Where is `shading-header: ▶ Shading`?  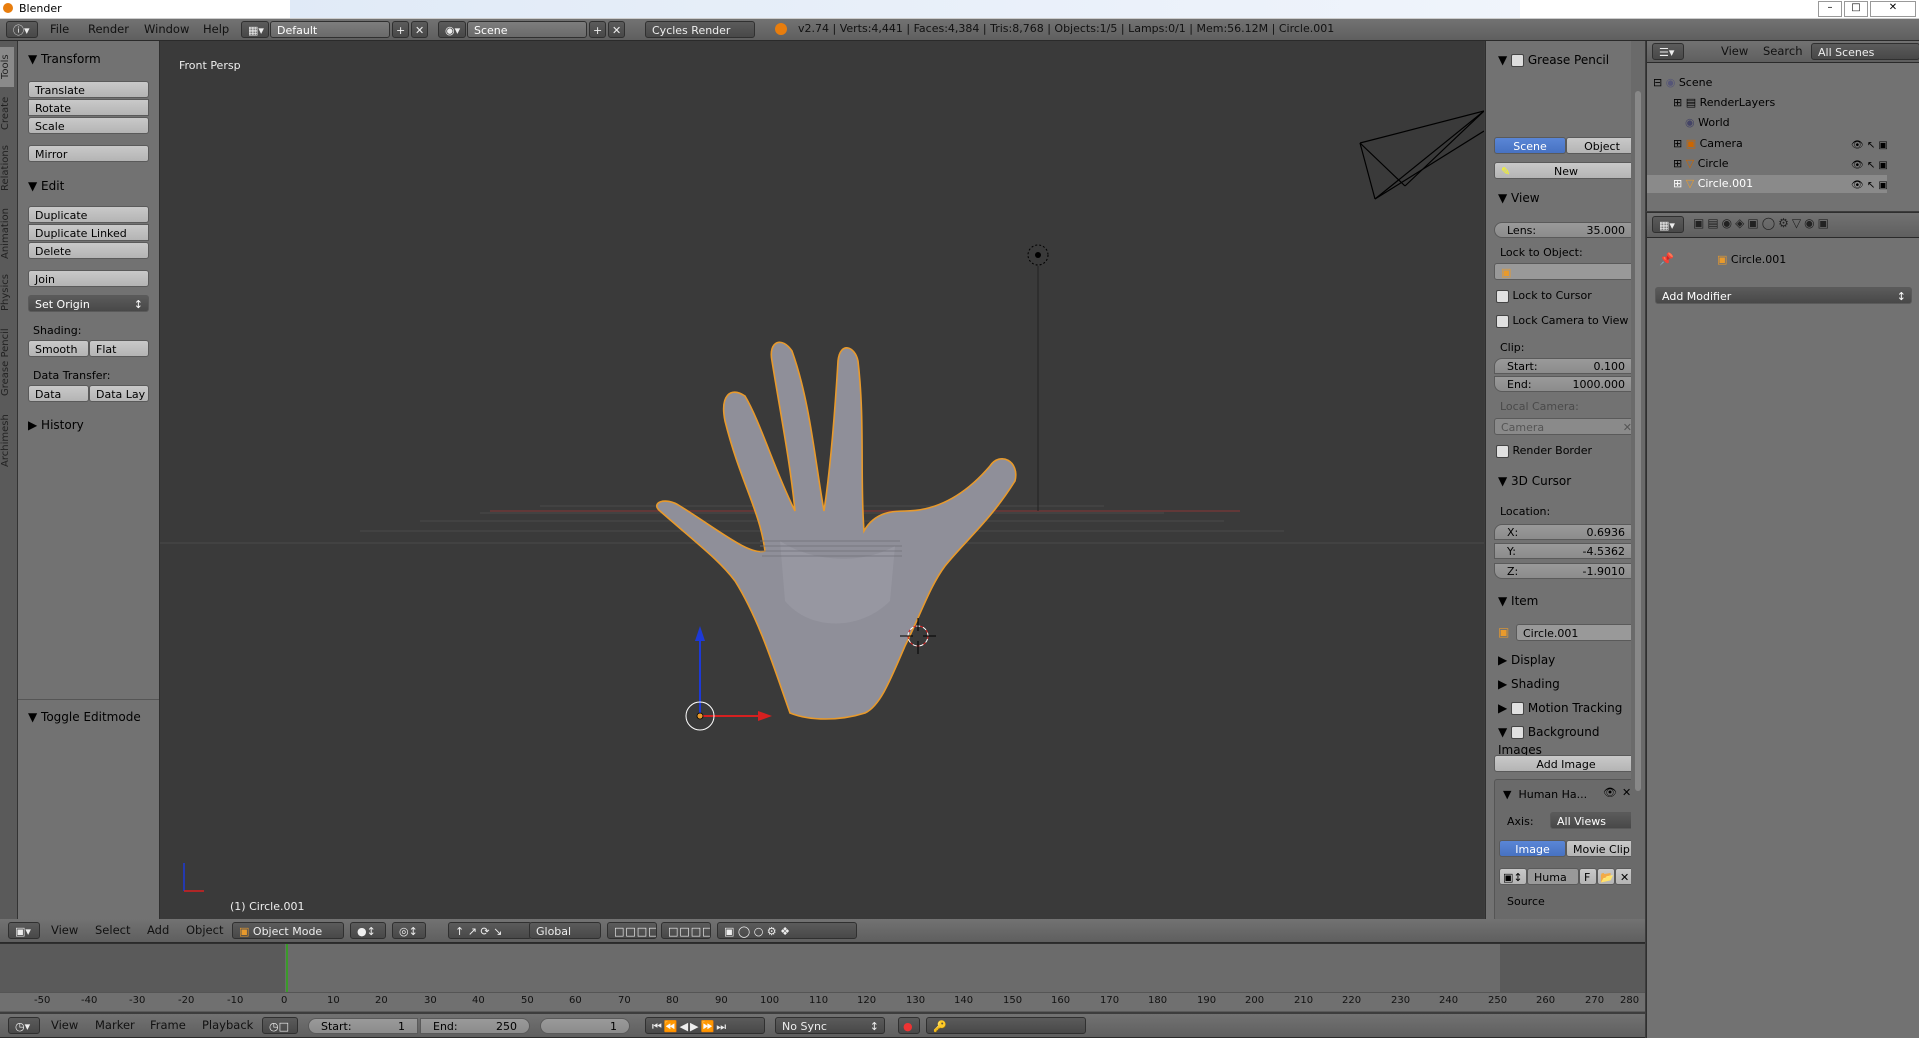
shading-header: ▶ Shading is located at coordinates (1529, 684).